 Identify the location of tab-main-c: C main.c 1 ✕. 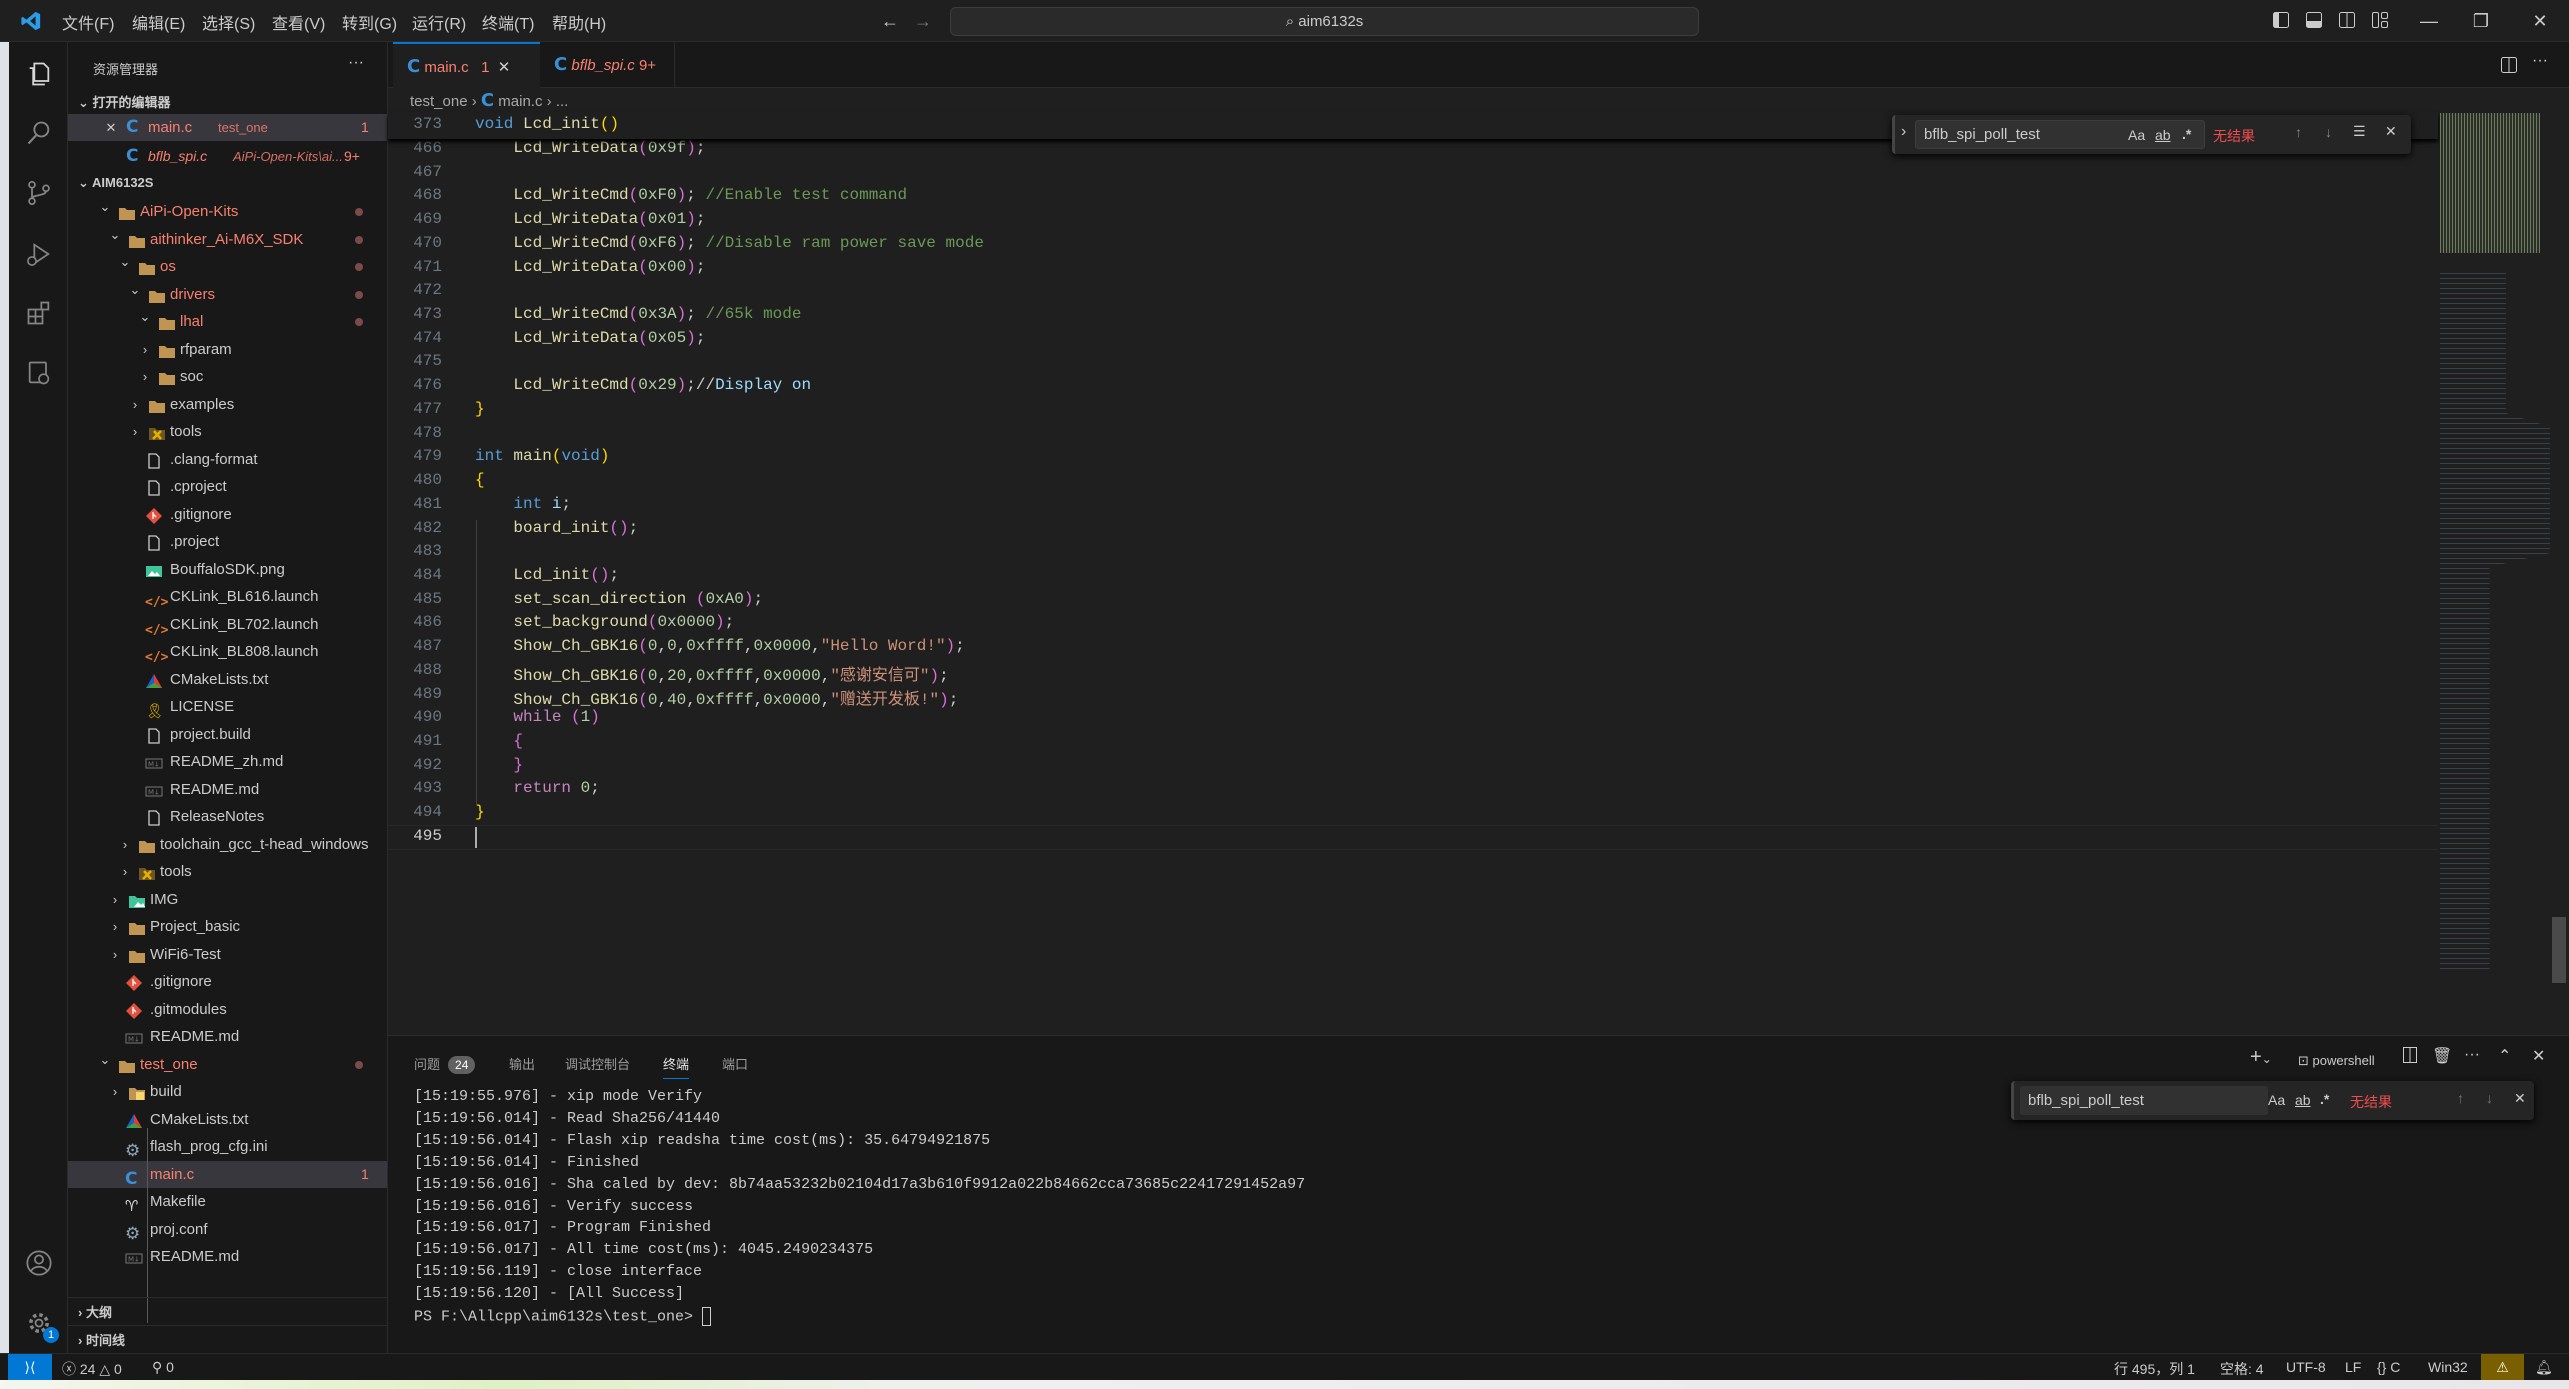
(466, 65).